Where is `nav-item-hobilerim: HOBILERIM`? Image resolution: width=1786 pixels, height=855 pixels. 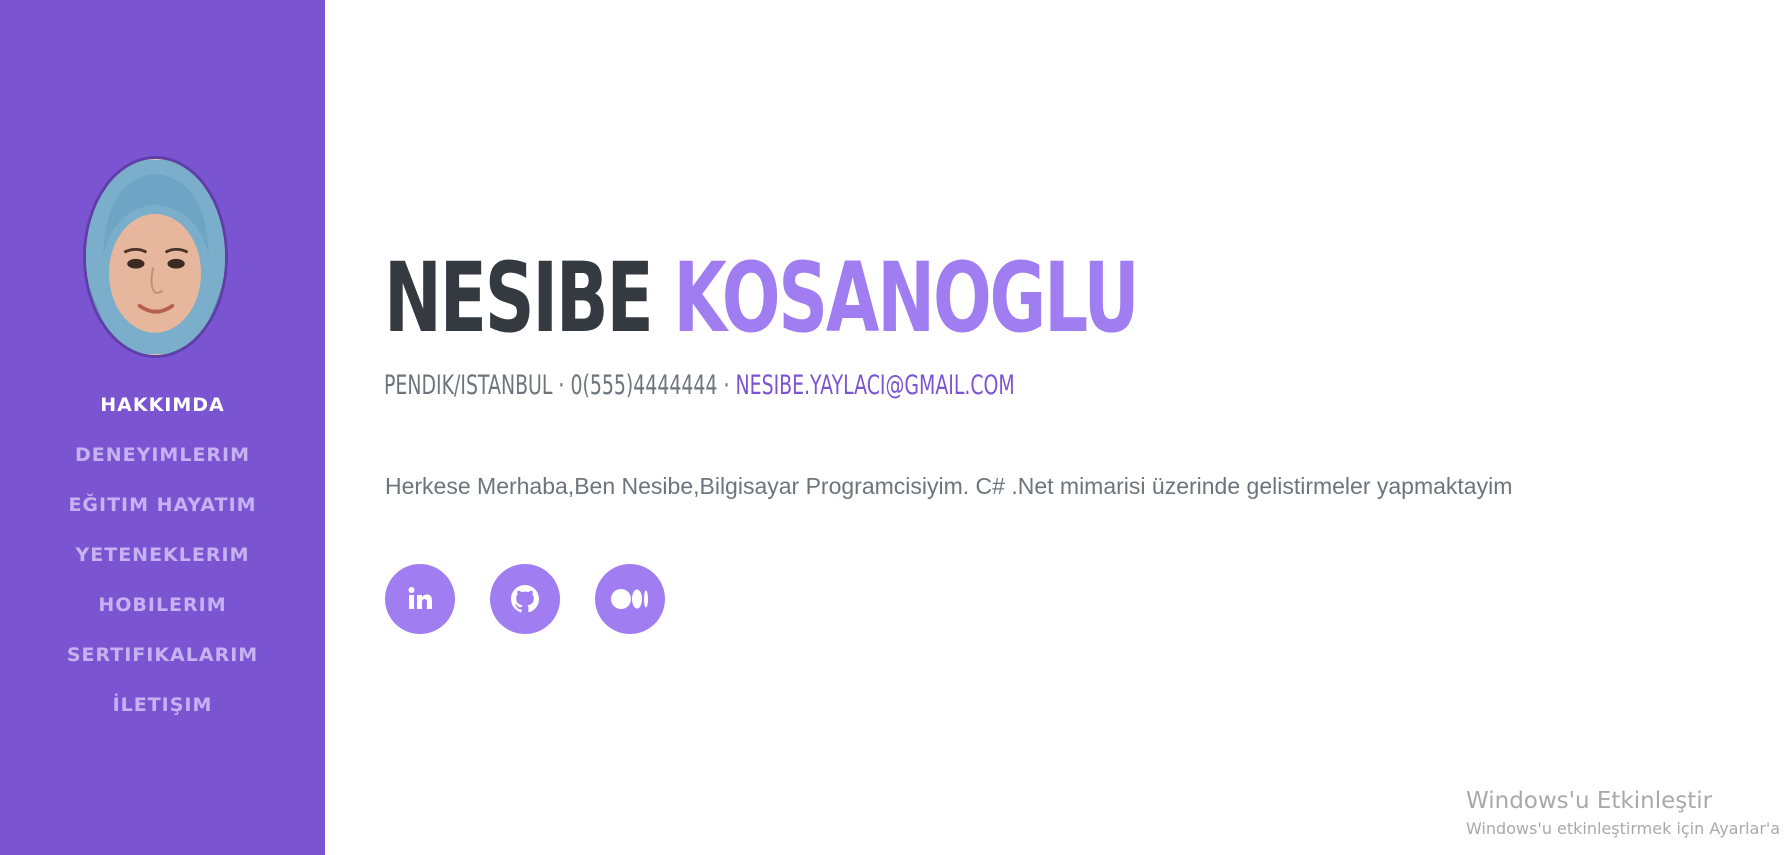
nav-item-hobilerim: HOBILERIM is located at coordinates (162, 613).